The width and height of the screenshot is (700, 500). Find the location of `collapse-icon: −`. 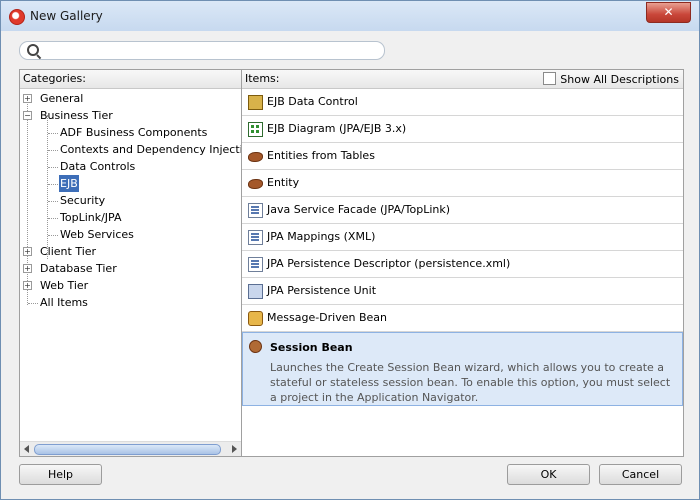

collapse-icon: − is located at coordinates (27, 115).